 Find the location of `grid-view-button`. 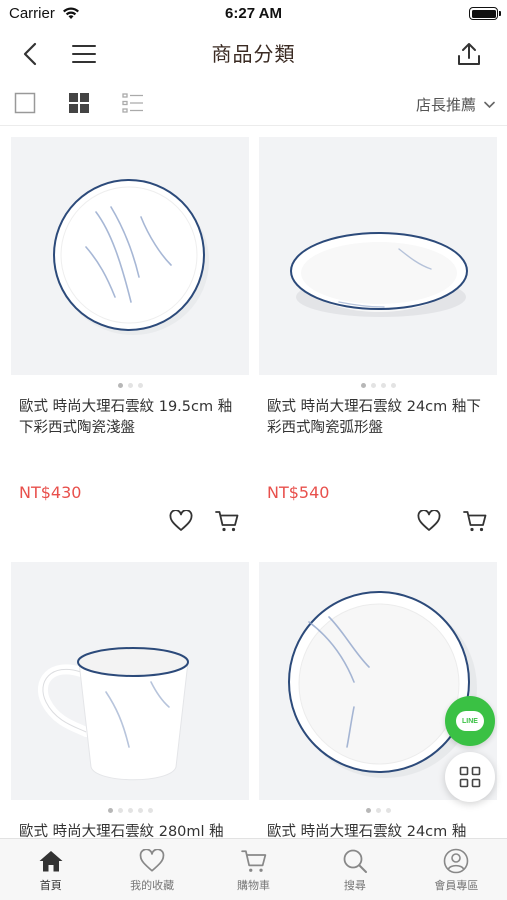

grid-view-button is located at coordinates (79, 103).